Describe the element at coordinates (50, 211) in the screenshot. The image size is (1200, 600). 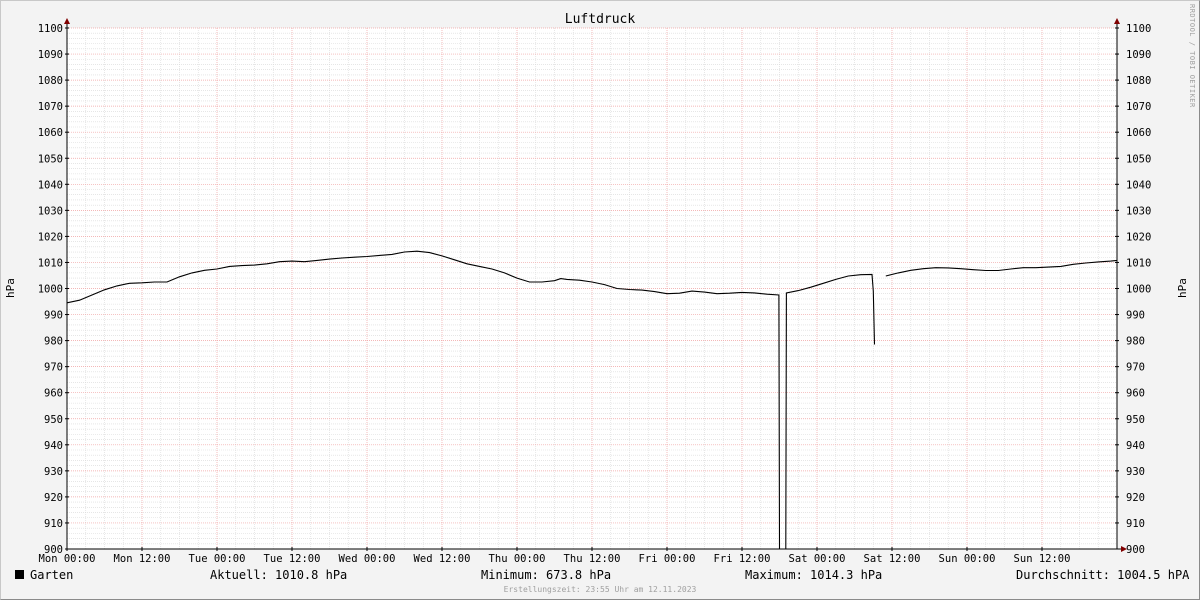
I see `y-tick-label-left: 1030` at that location.